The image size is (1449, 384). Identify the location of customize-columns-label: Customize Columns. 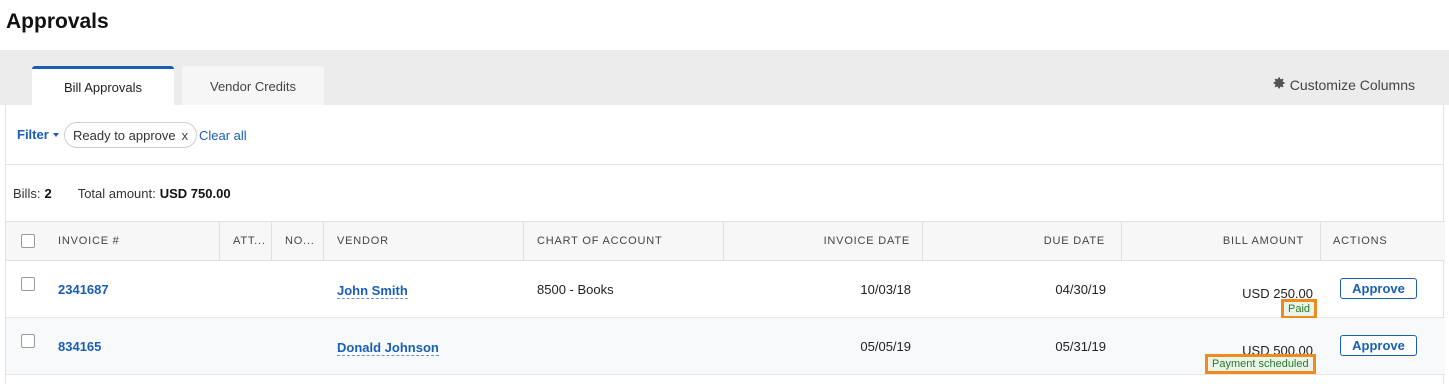
(1352, 84).